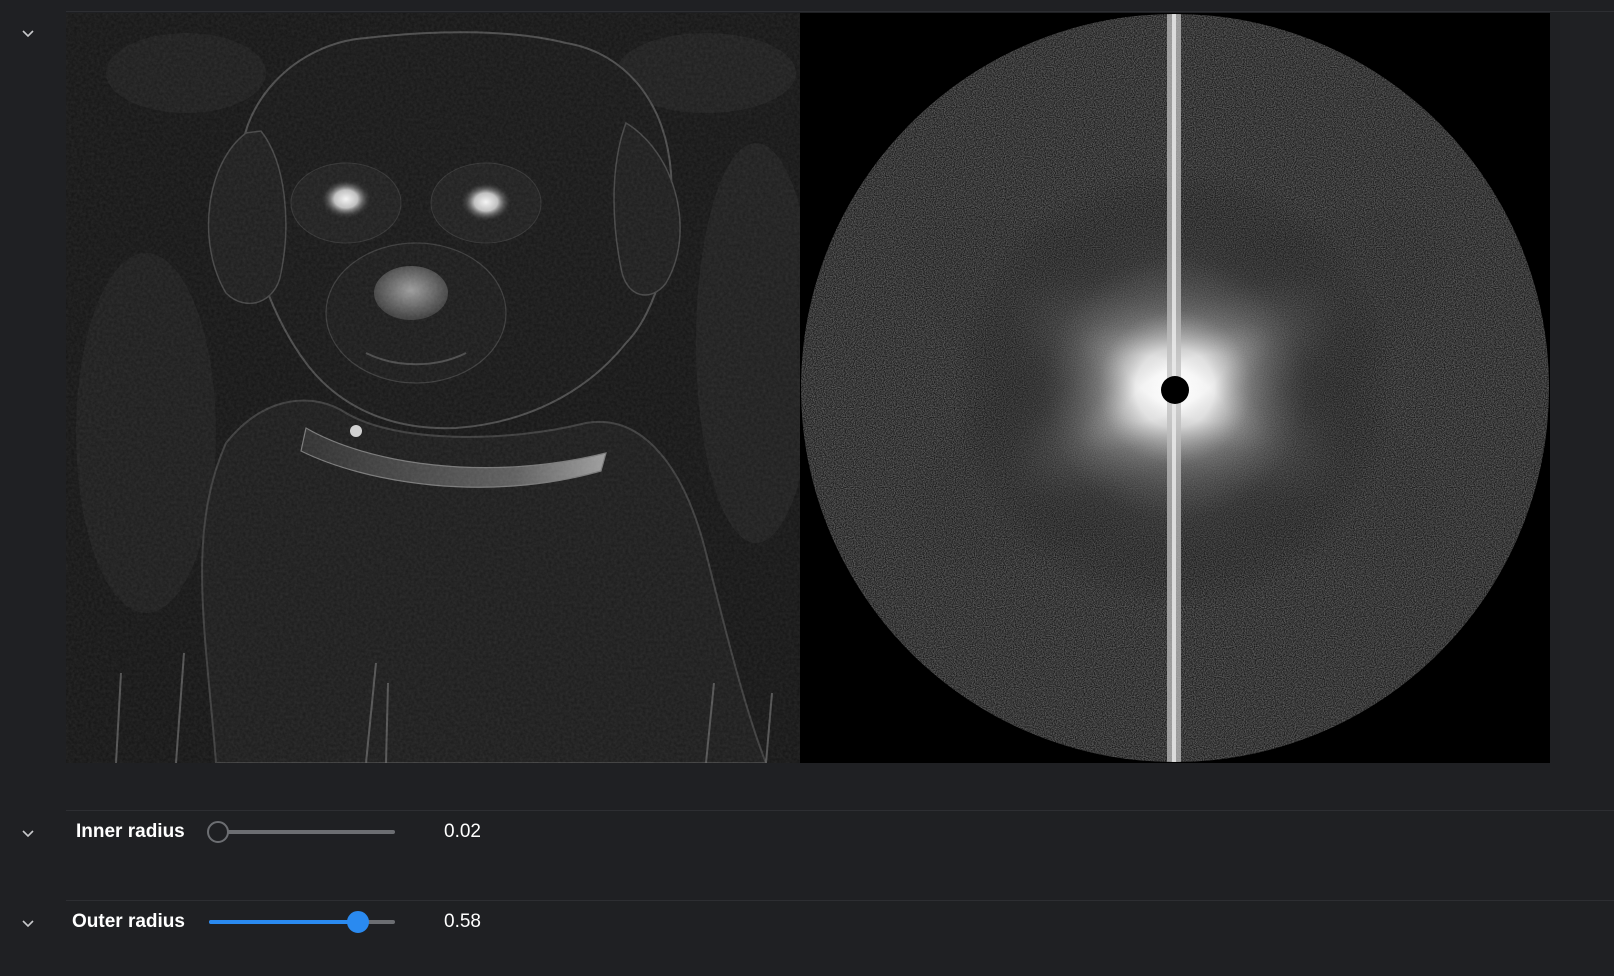  Describe the element at coordinates (840, 810) in the screenshot. I see `inner-radius-divider` at that location.